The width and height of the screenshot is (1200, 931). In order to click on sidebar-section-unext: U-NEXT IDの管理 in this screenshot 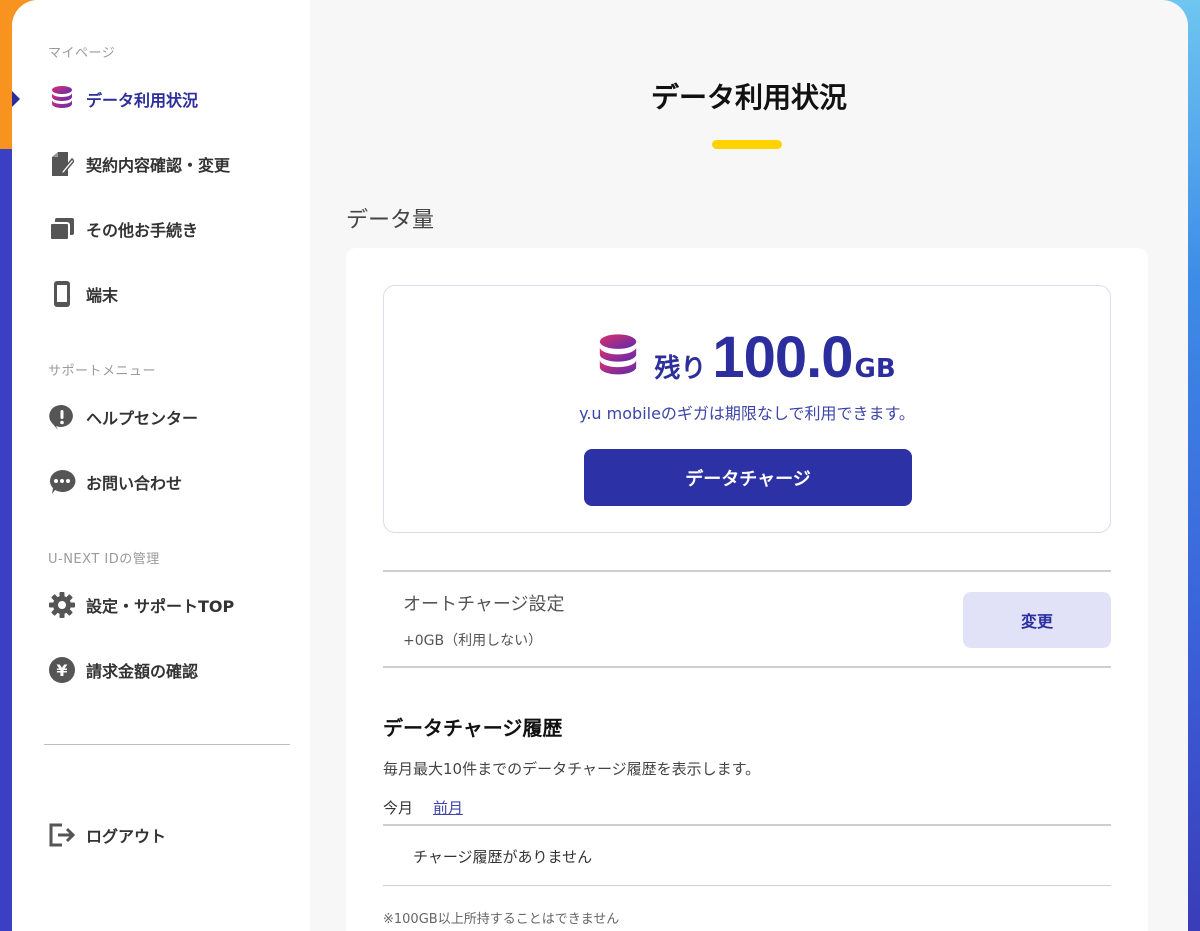, I will do `click(104, 559)`.